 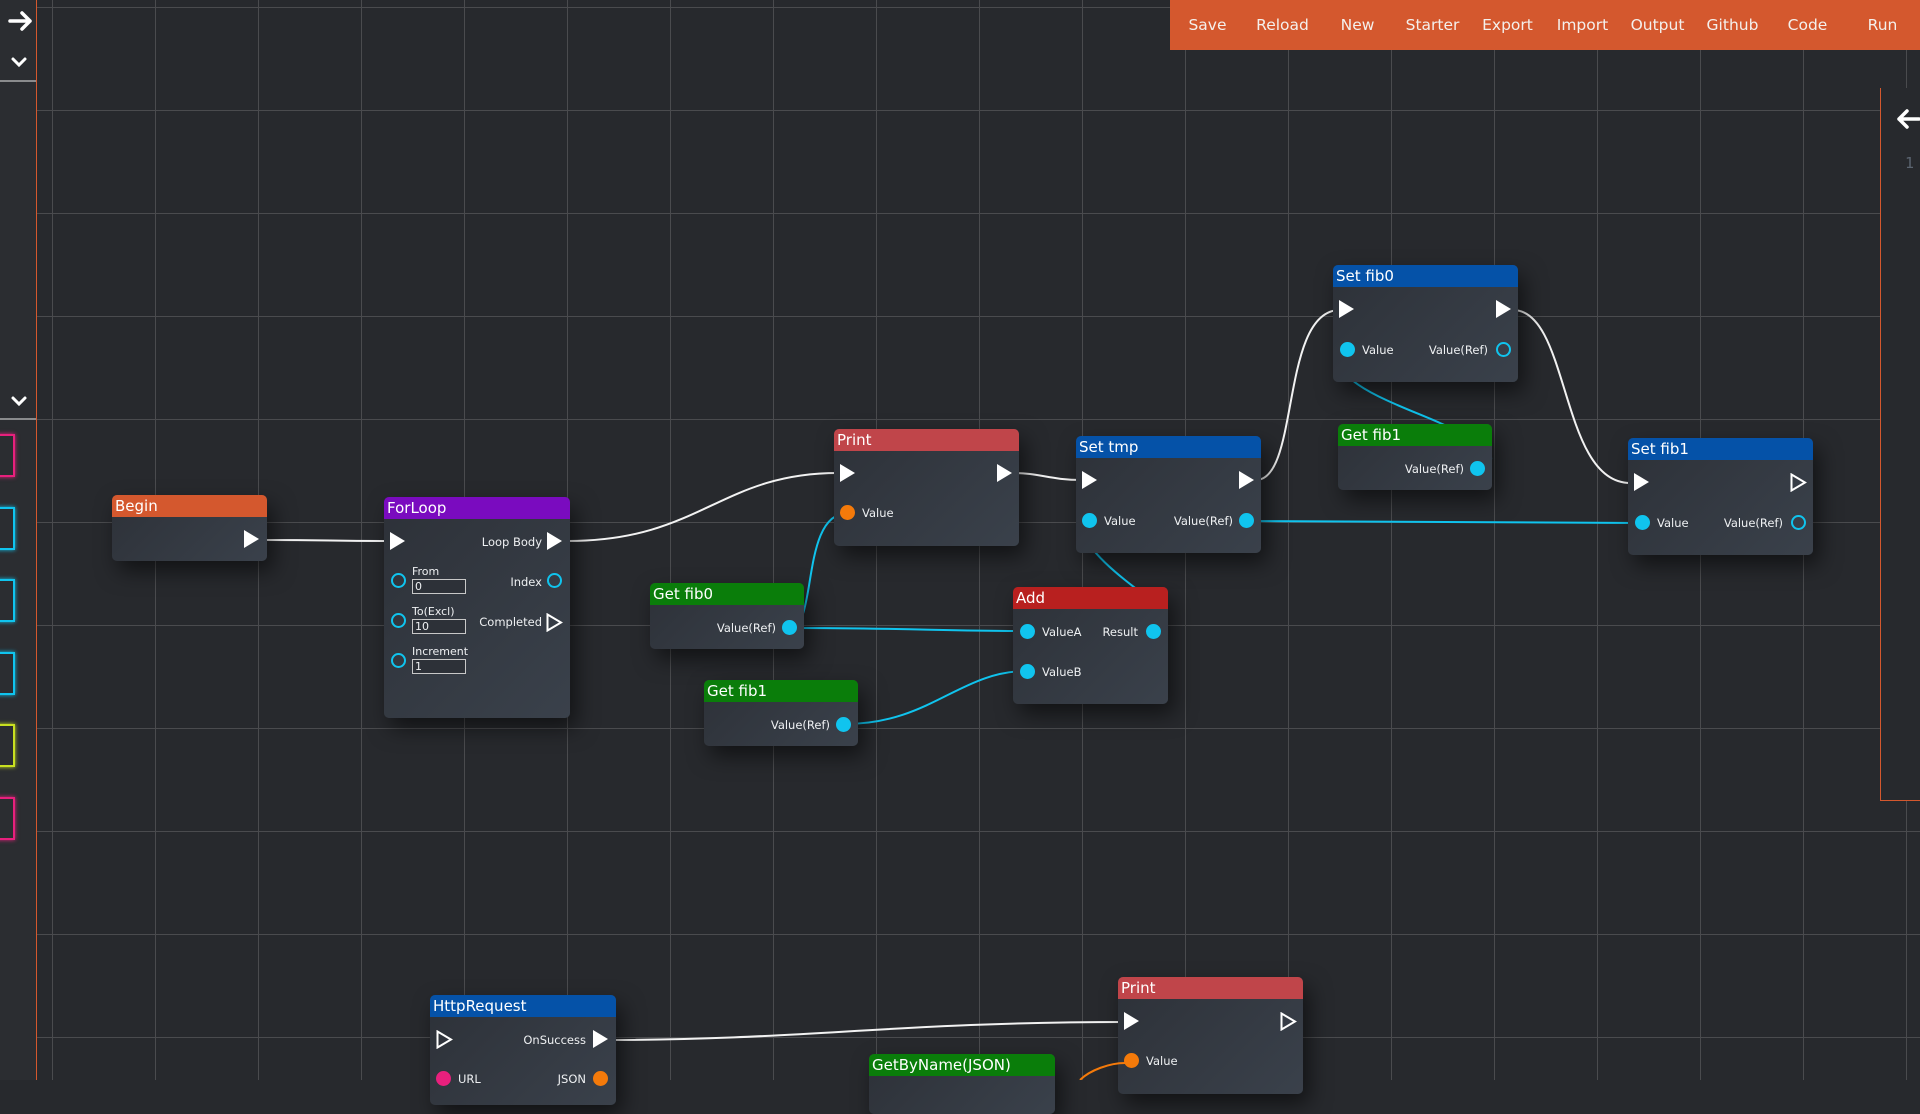 I want to click on to-input: 10, so click(x=439, y=626).